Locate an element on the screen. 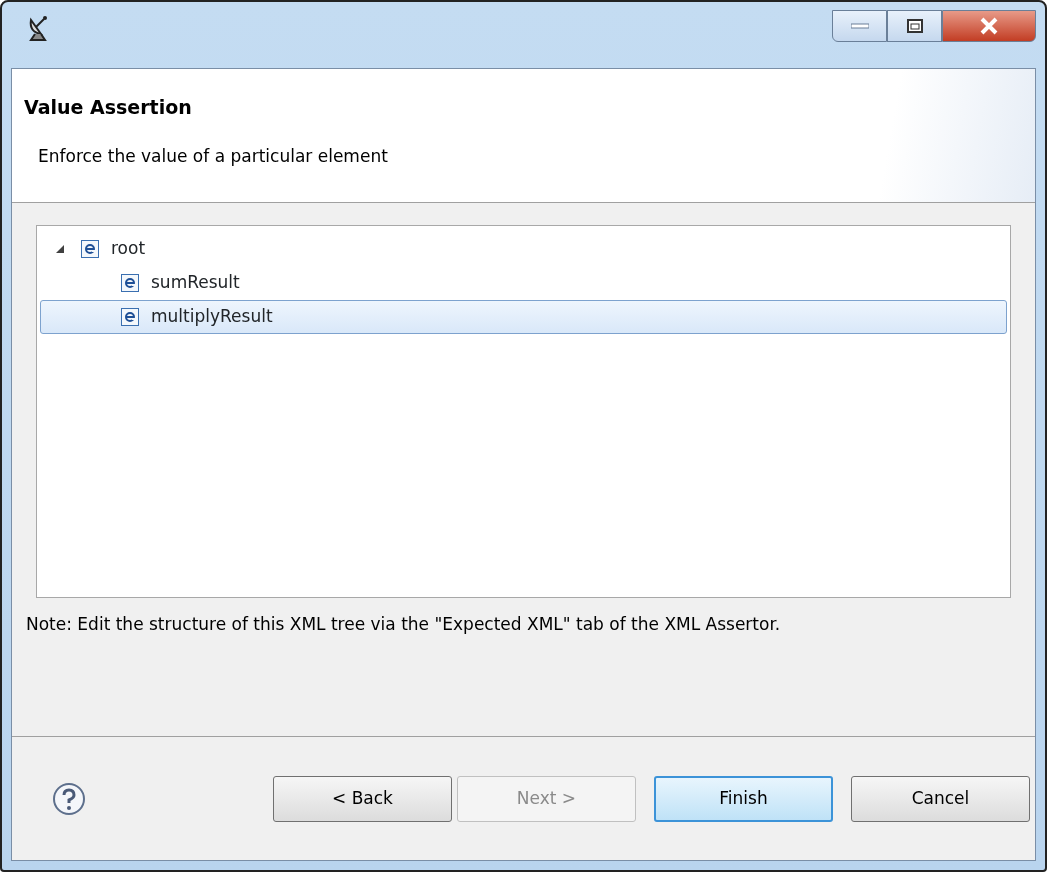 The height and width of the screenshot is (872, 1047). maximize-icon is located at coordinates (914, 26).